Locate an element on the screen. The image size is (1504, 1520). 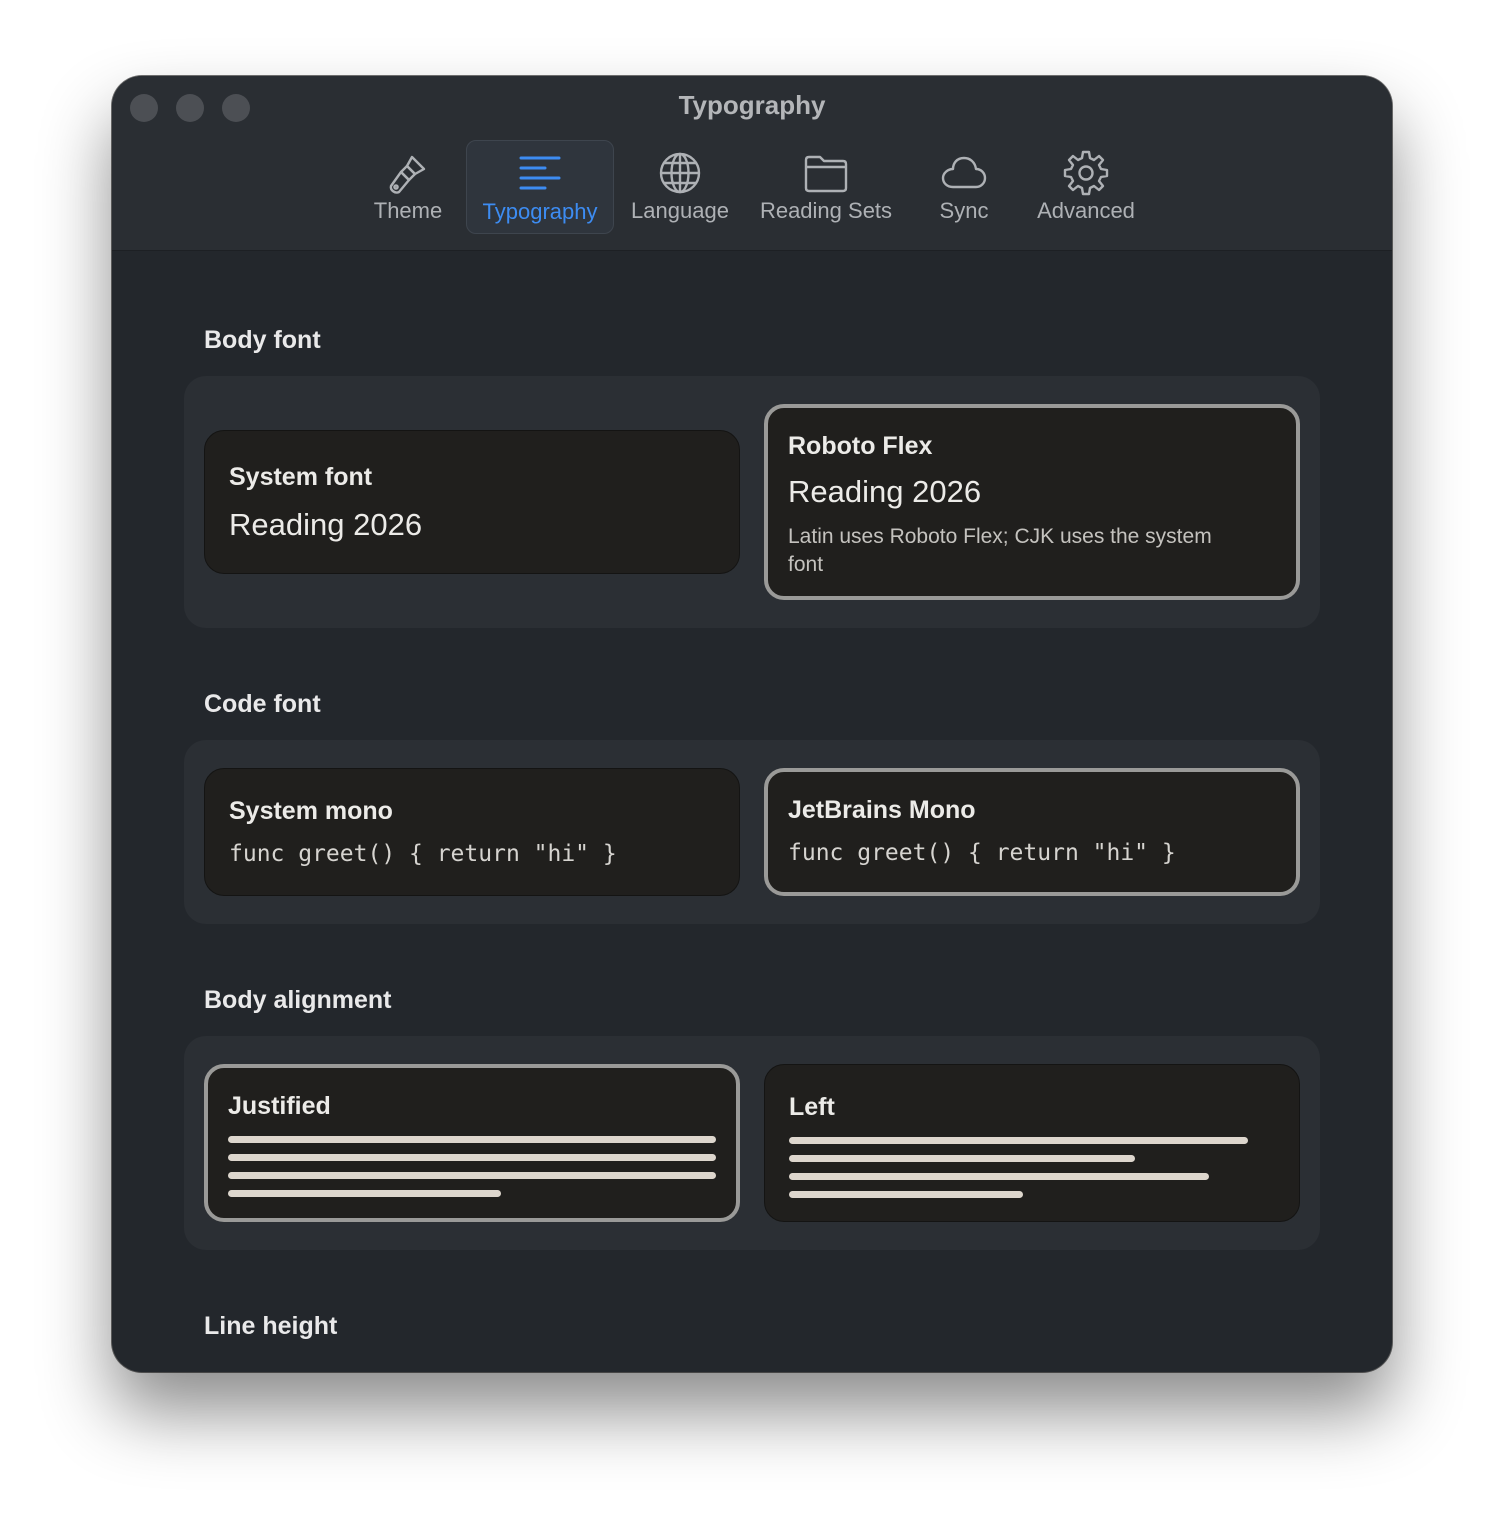
window-title: Typography is located at coordinates (752, 105).